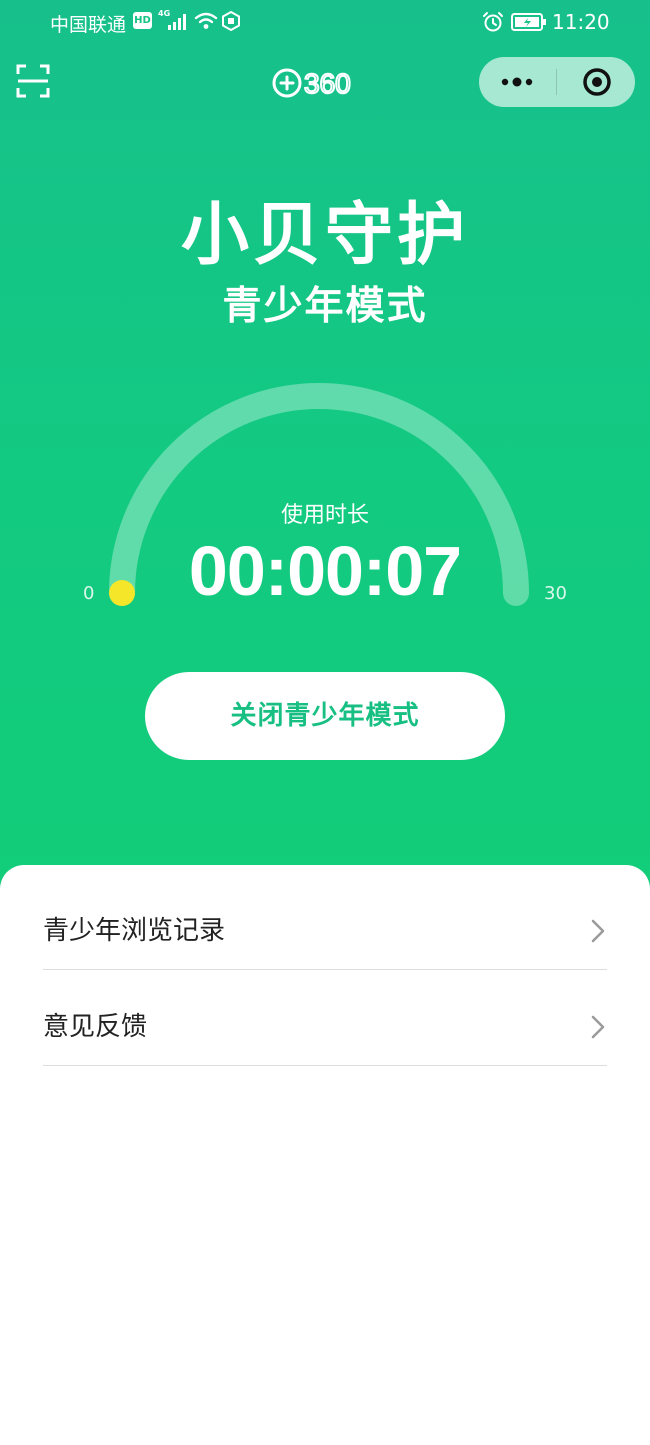 The image size is (650, 1445). I want to click on logo-text: 360, so click(327, 83).